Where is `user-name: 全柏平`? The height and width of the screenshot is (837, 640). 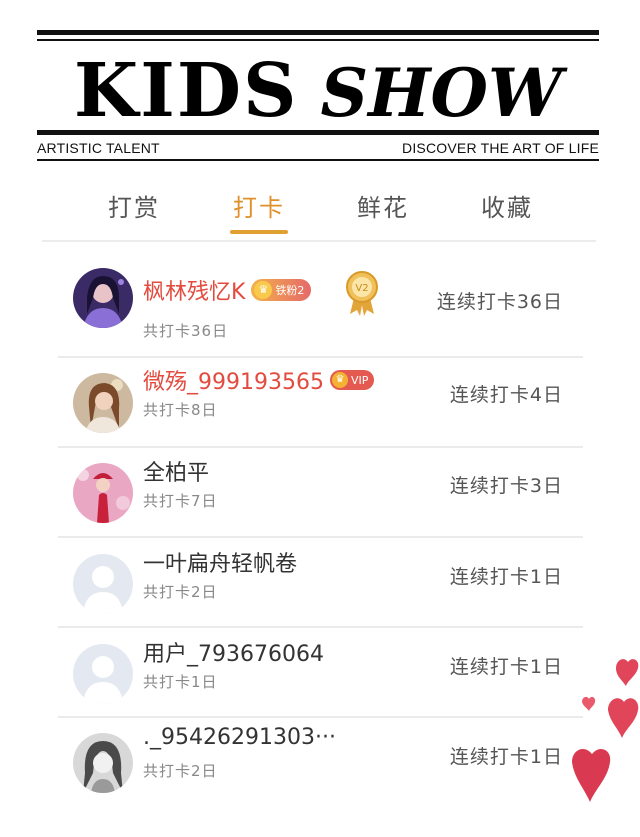 user-name: 全柏平 is located at coordinates (176, 471).